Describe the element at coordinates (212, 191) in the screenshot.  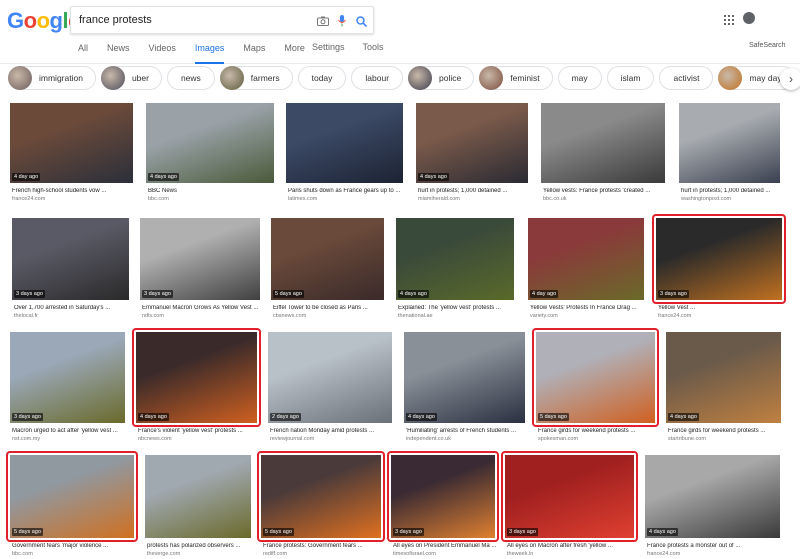
I see `result-caption: BBC News` at that location.